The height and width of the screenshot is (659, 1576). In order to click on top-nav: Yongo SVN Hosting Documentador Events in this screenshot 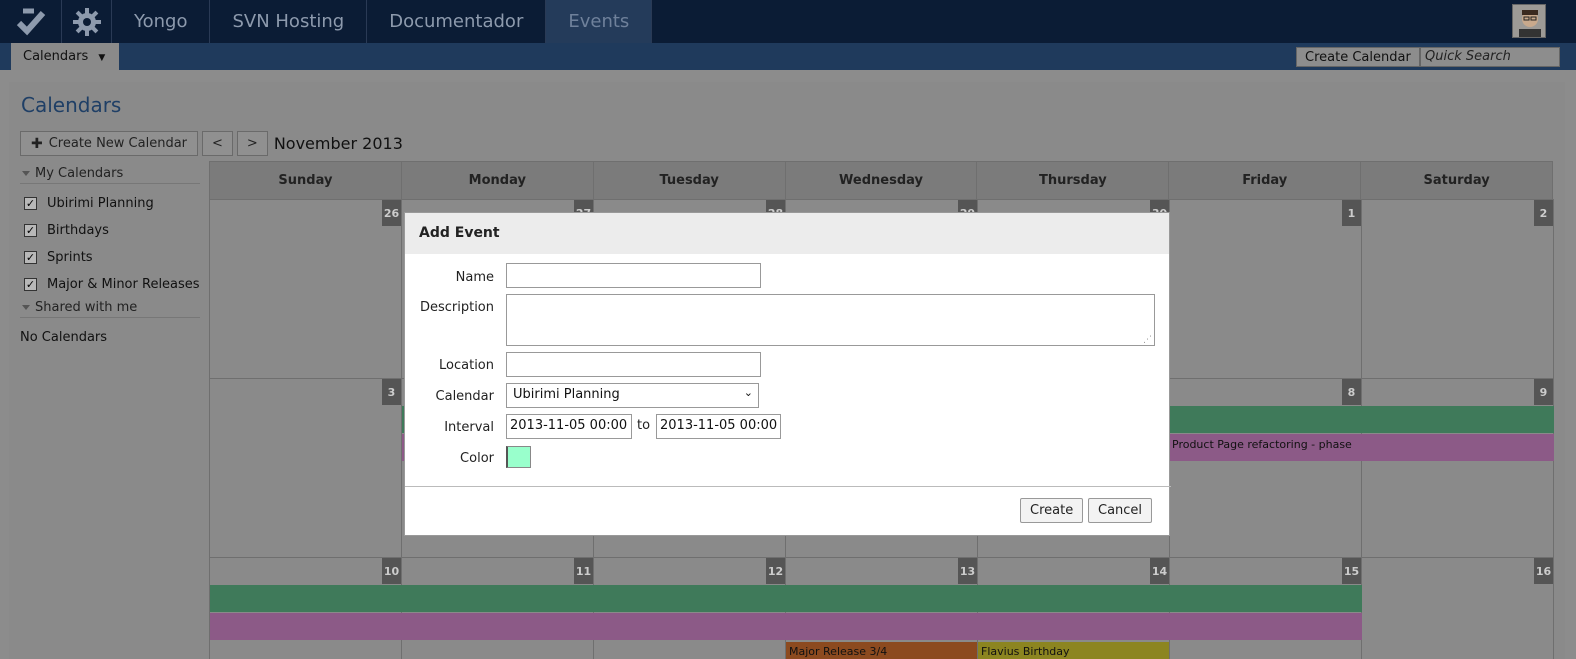, I will do `click(382, 21)`.